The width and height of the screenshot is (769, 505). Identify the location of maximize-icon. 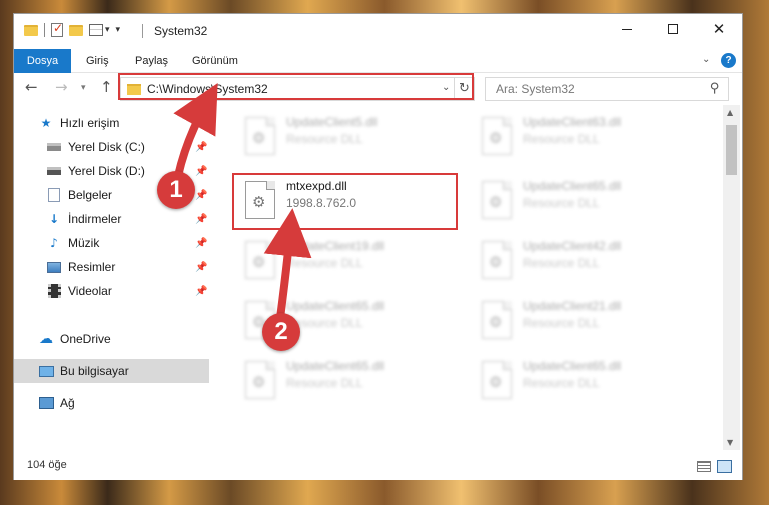
(673, 29).